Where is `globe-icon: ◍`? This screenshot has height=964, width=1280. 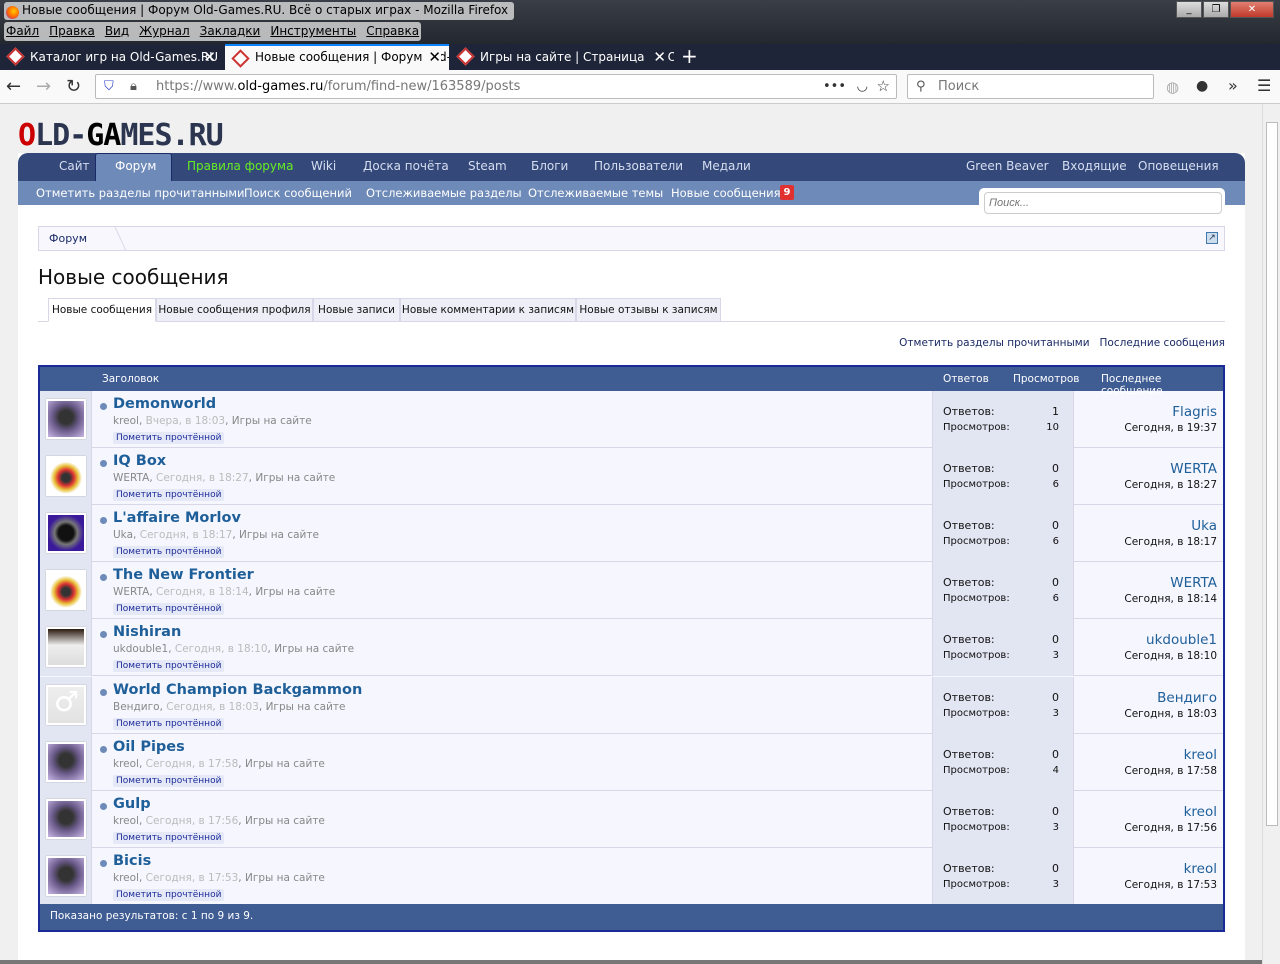 globe-icon: ◍ is located at coordinates (1172, 87).